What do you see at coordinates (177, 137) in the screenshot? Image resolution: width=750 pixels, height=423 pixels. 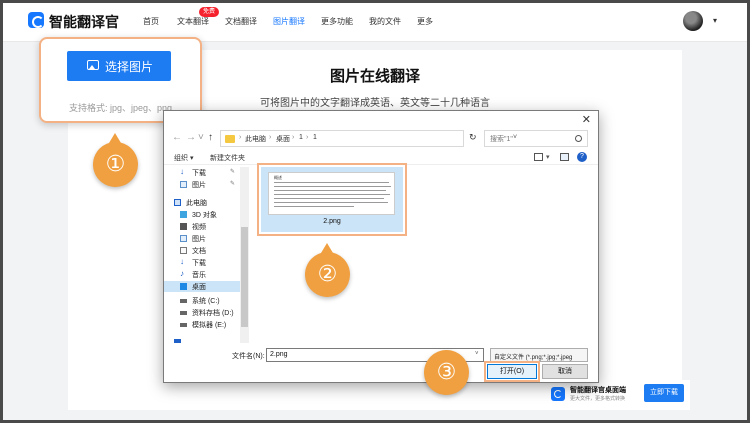 I see `back-arrow-icon: ←` at bounding box center [177, 137].